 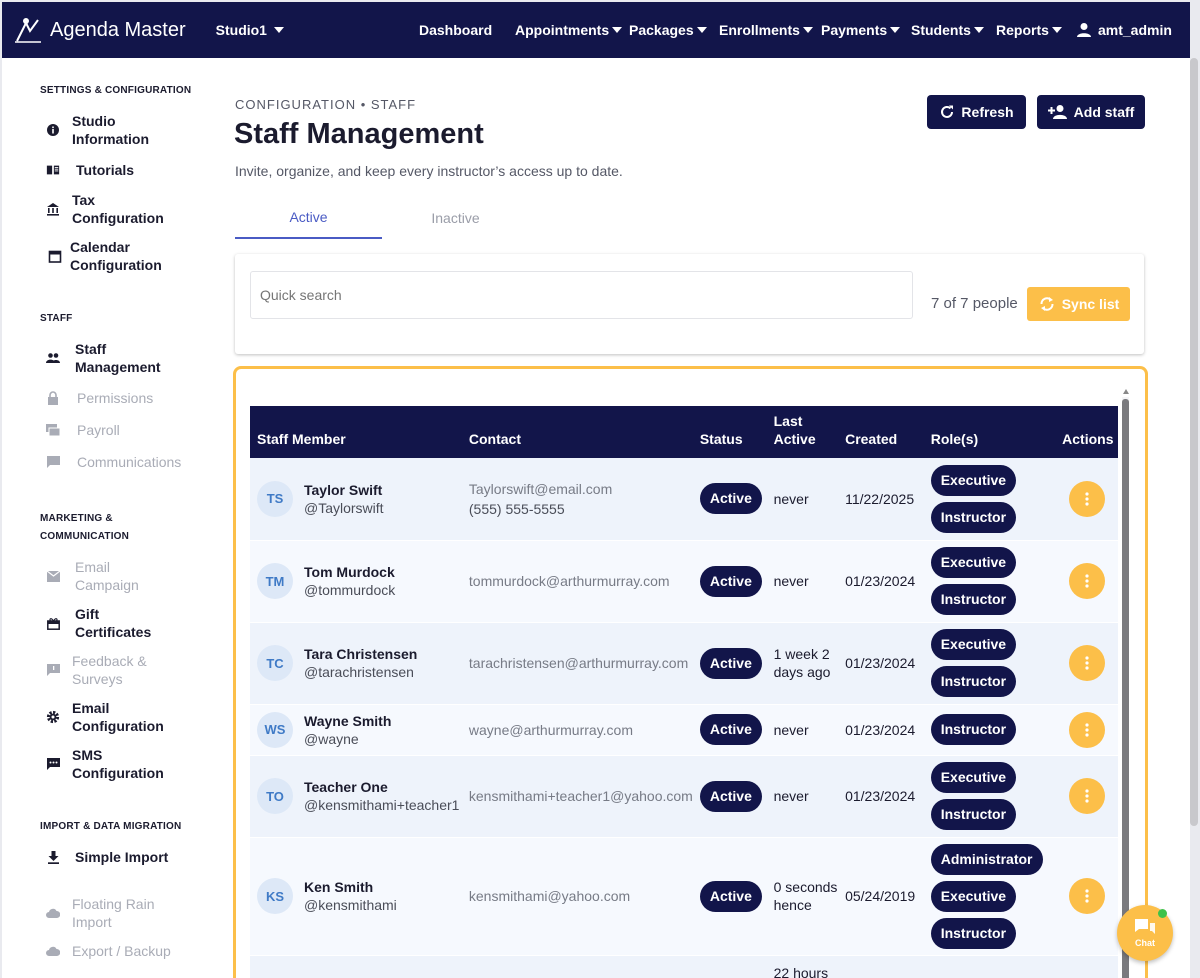 I want to click on sidebar-heading-marketing: MARKETING & COMMUNICATION, so click(x=85, y=527).